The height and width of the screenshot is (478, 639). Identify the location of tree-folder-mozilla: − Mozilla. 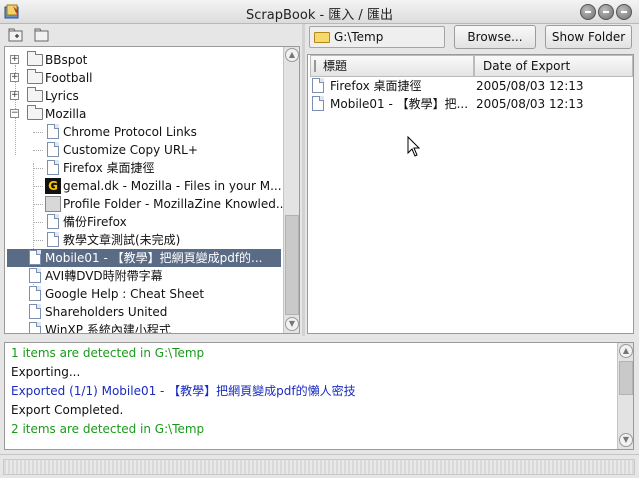
(145, 114).